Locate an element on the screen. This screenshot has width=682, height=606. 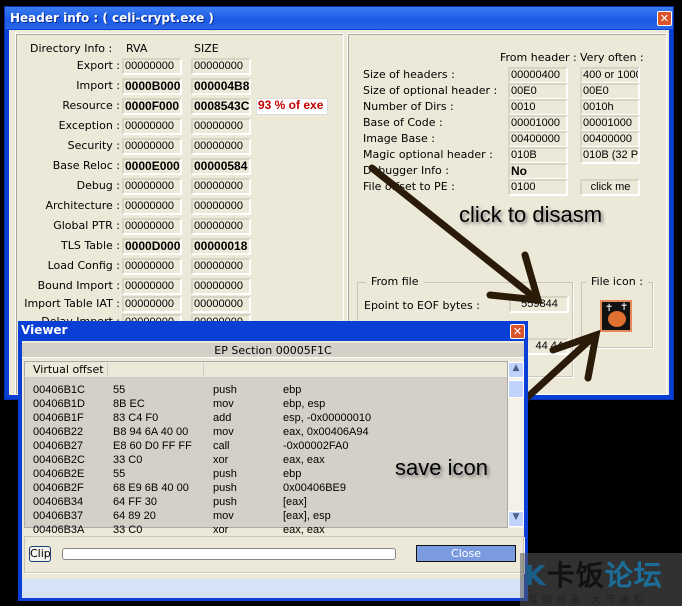
row-offset: 00406B1C is located at coordinates (59, 390).